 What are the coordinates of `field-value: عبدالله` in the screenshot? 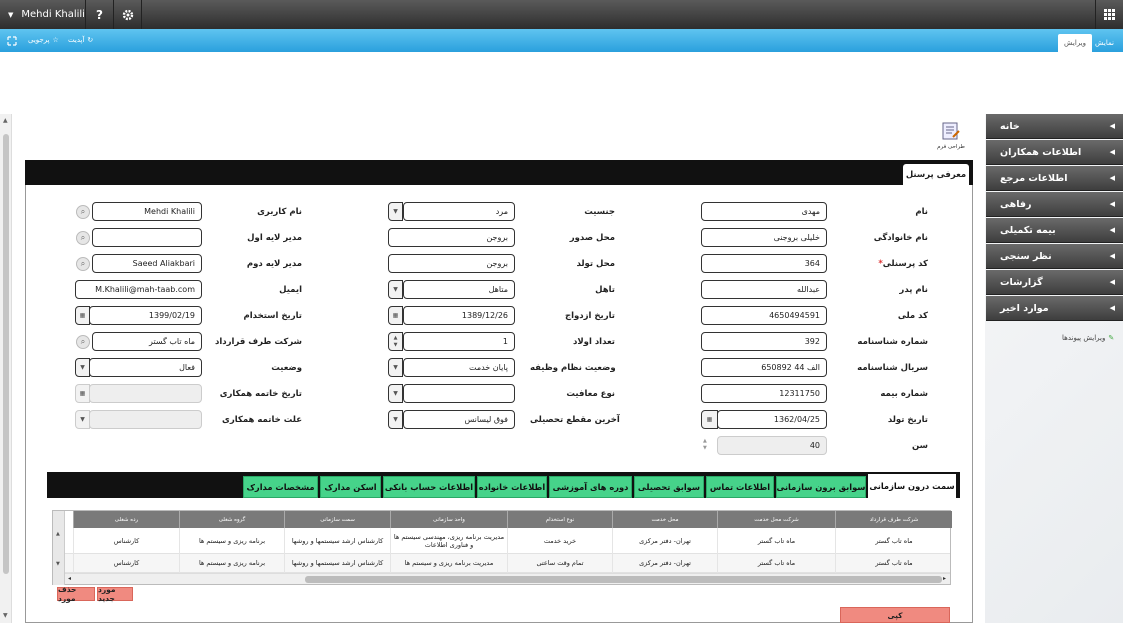 It's located at (808, 289).